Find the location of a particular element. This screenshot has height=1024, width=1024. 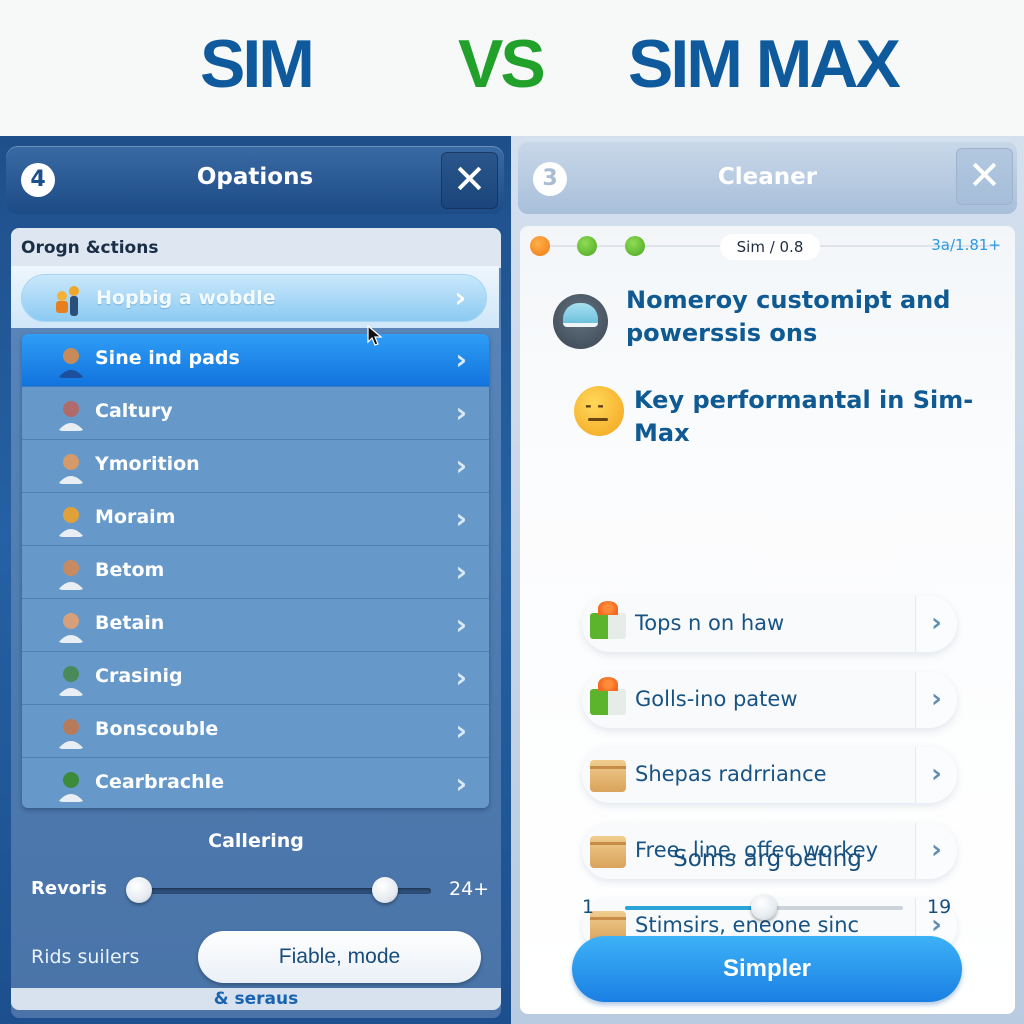

avatar-couple-icon is located at coordinates (71, 416).